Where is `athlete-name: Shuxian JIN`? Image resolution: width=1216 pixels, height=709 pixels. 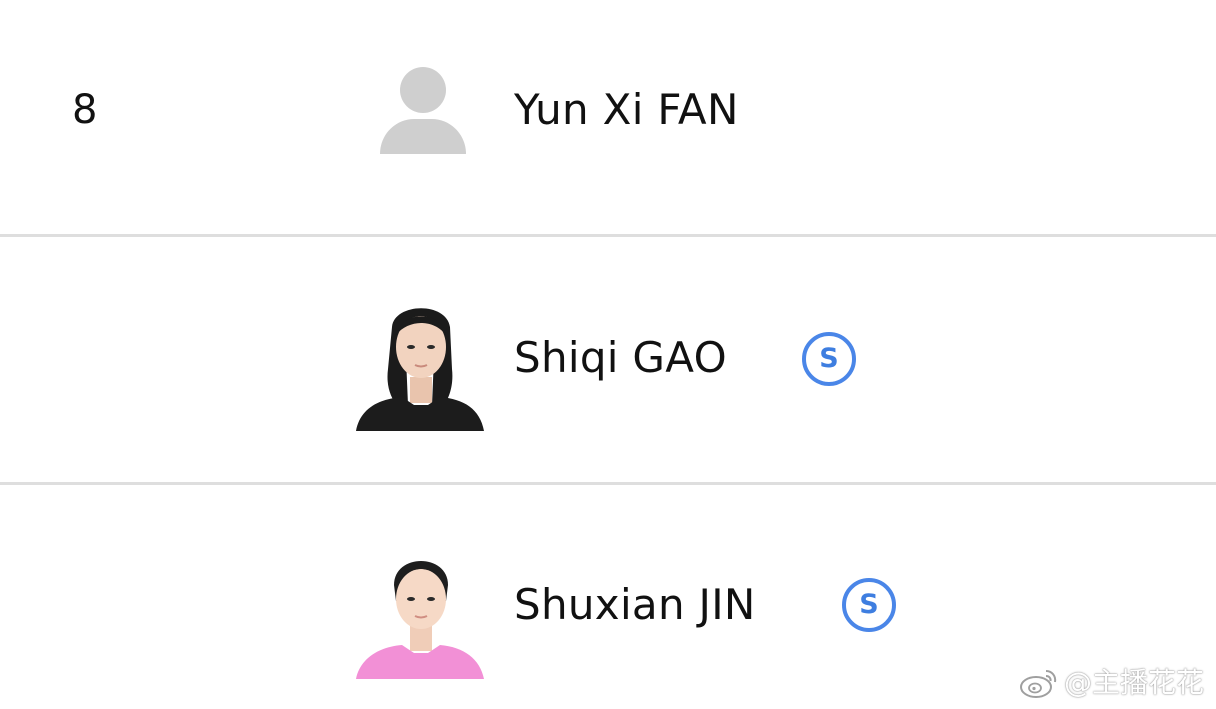 athlete-name: Shuxian JIN is located at coordinates (635, 605).